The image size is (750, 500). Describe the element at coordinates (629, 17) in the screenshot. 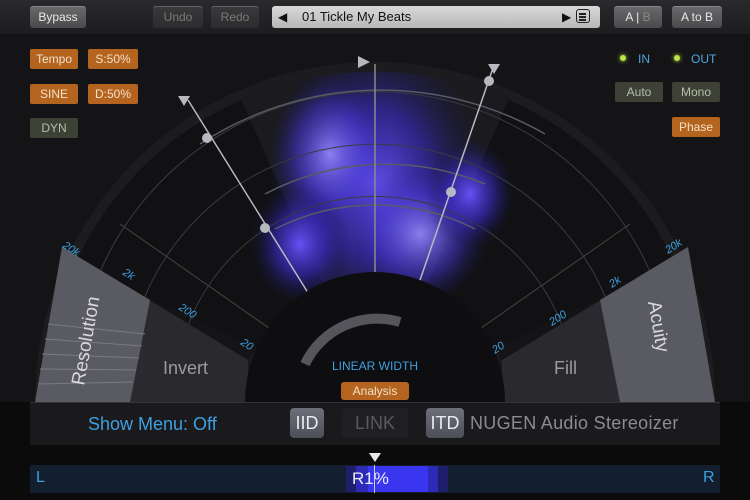

I see `ab-a-label: A` at that location.